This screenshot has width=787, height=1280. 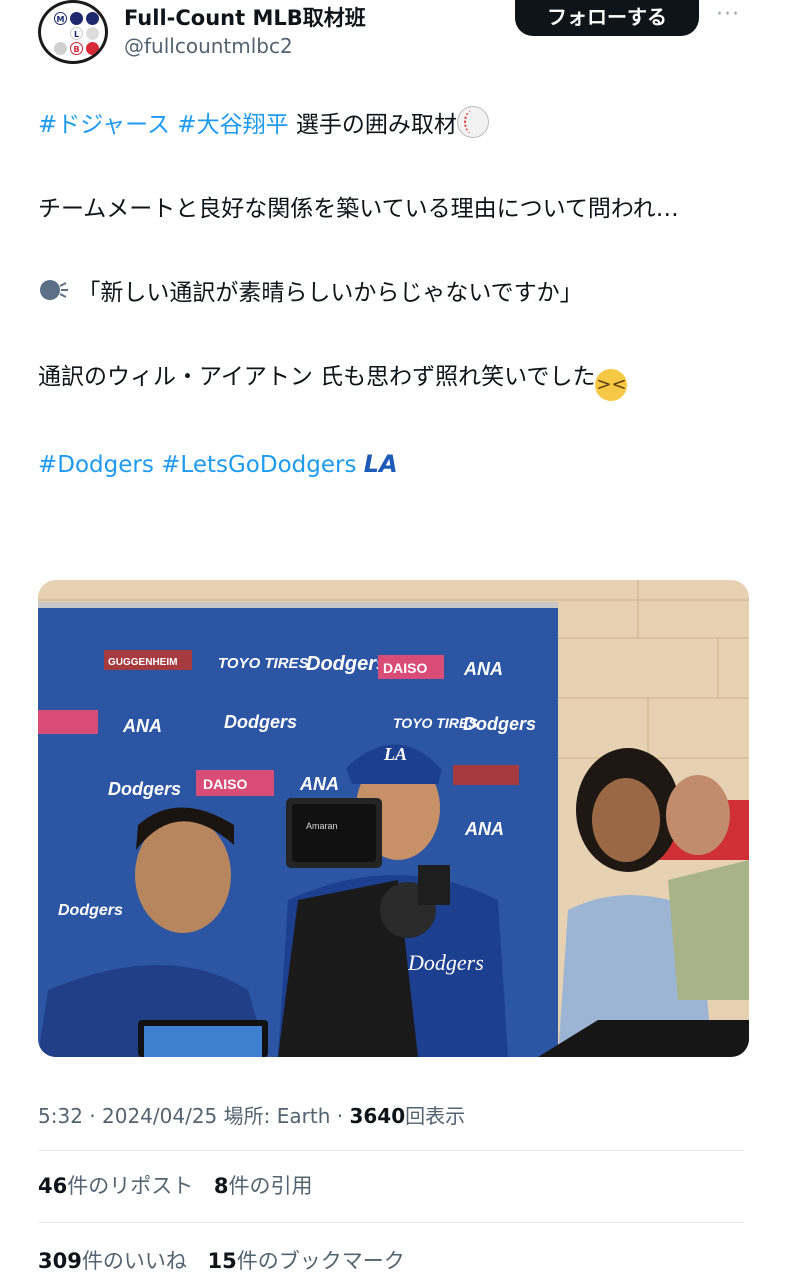 What do you see at coordinates (395, 754) in the screenshot?
I see `cap-logo: LA` at bounding box center [395, 754].